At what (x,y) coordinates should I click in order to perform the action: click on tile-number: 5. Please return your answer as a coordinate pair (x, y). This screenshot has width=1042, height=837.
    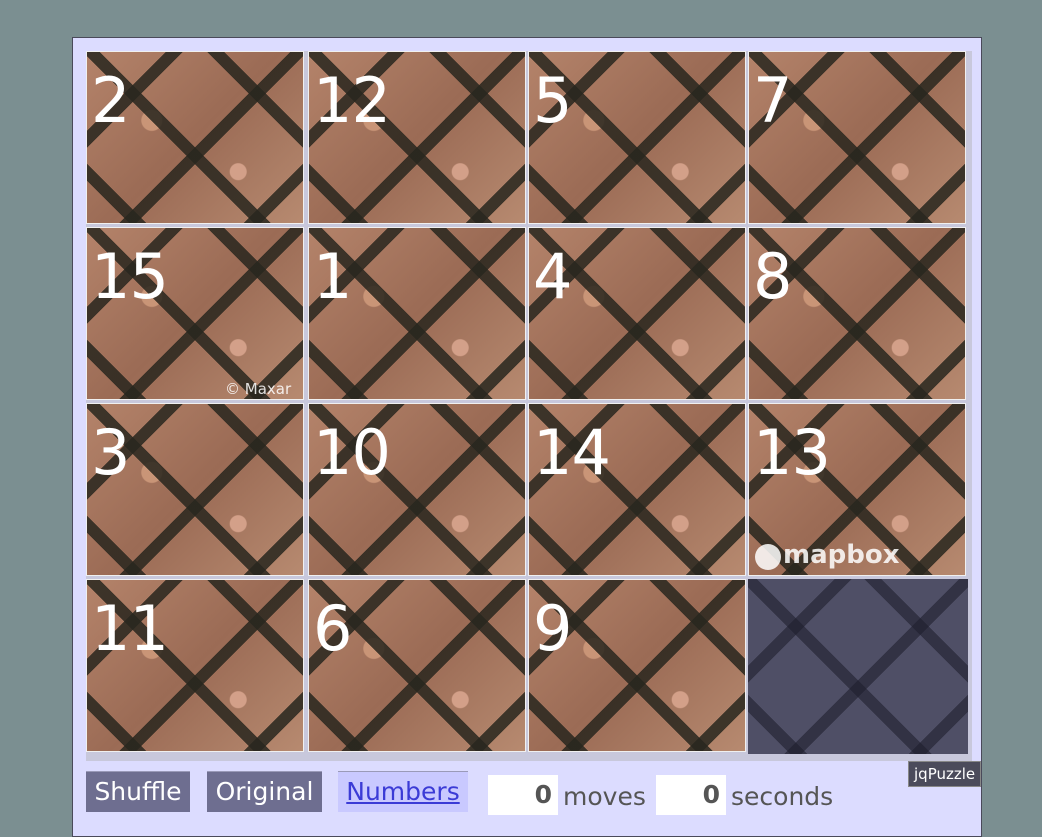
    Looking at the image, I should click on (552, 100).